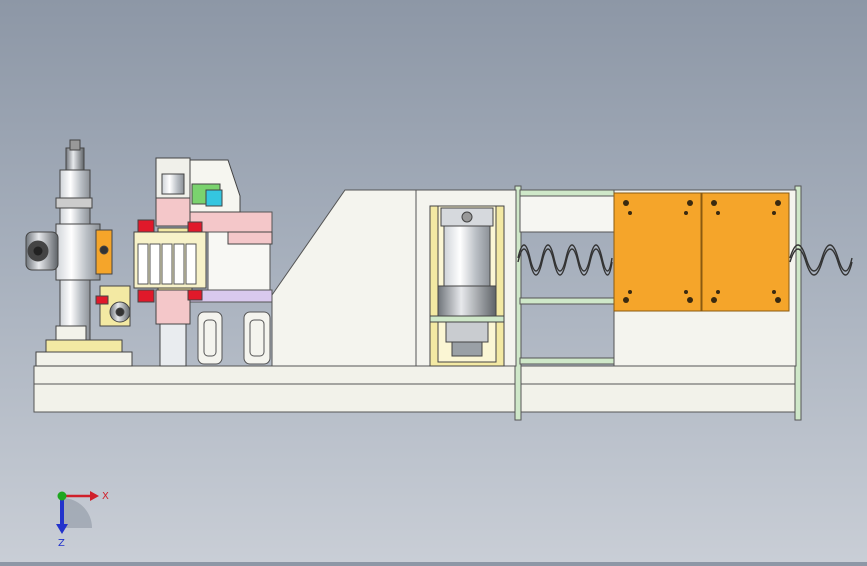 The height and width of the screenshot is (566, 867). What do you see at coordinates (62, 496) in the screenshot?
I see `y-axis-dot` at bounding box center [62, 496].